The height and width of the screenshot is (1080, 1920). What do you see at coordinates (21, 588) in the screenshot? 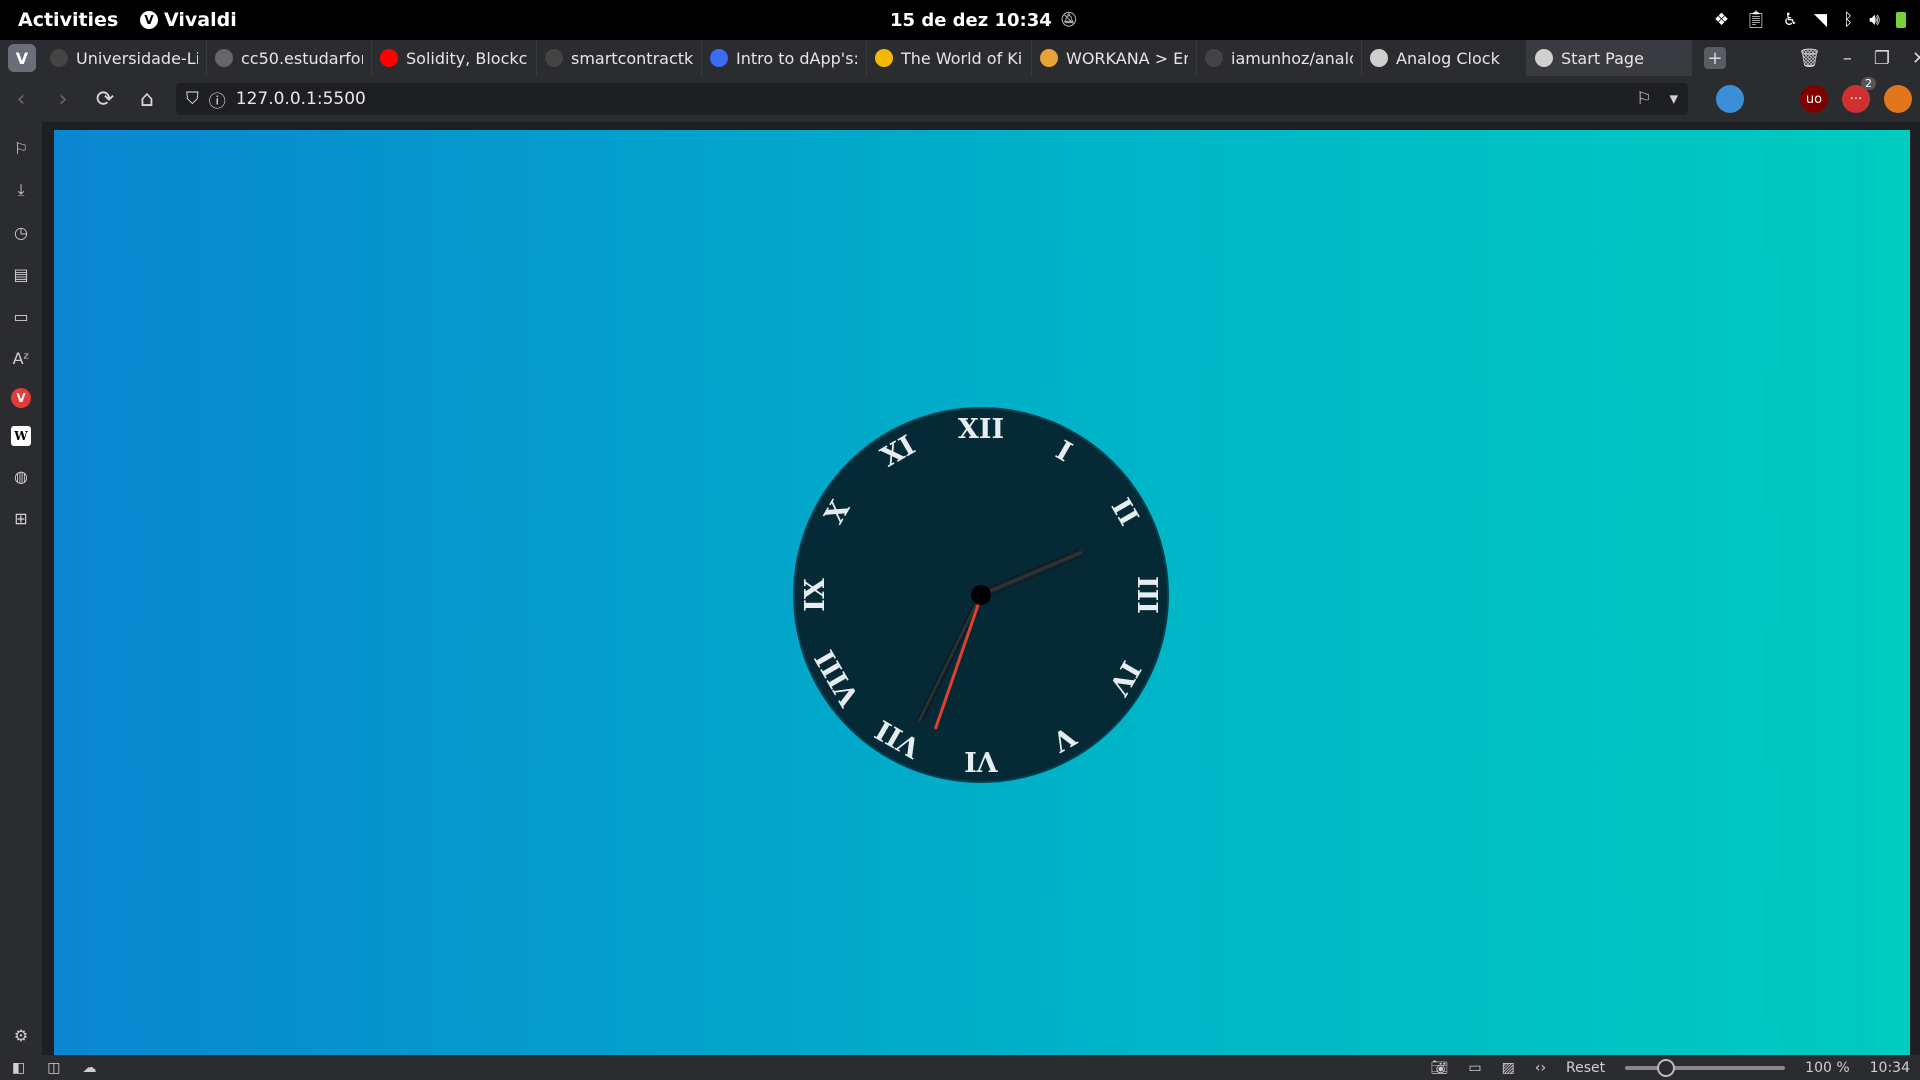
I see `side-panel: ⚐ ⤓ ◷ ▤ ▭ Aᶻ V W ◍ ⊞ ⚙` at bounding box center [21, 588].